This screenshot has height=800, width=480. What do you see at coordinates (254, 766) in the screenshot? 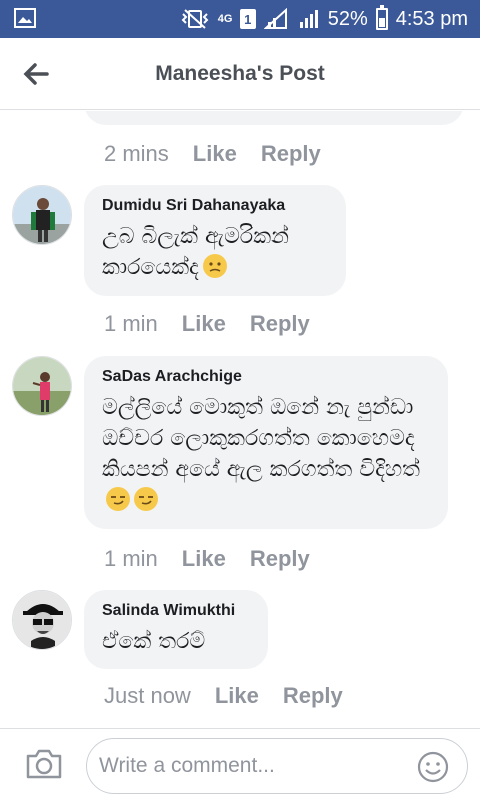
I see `comment-input` at bounding box center [254, 766].